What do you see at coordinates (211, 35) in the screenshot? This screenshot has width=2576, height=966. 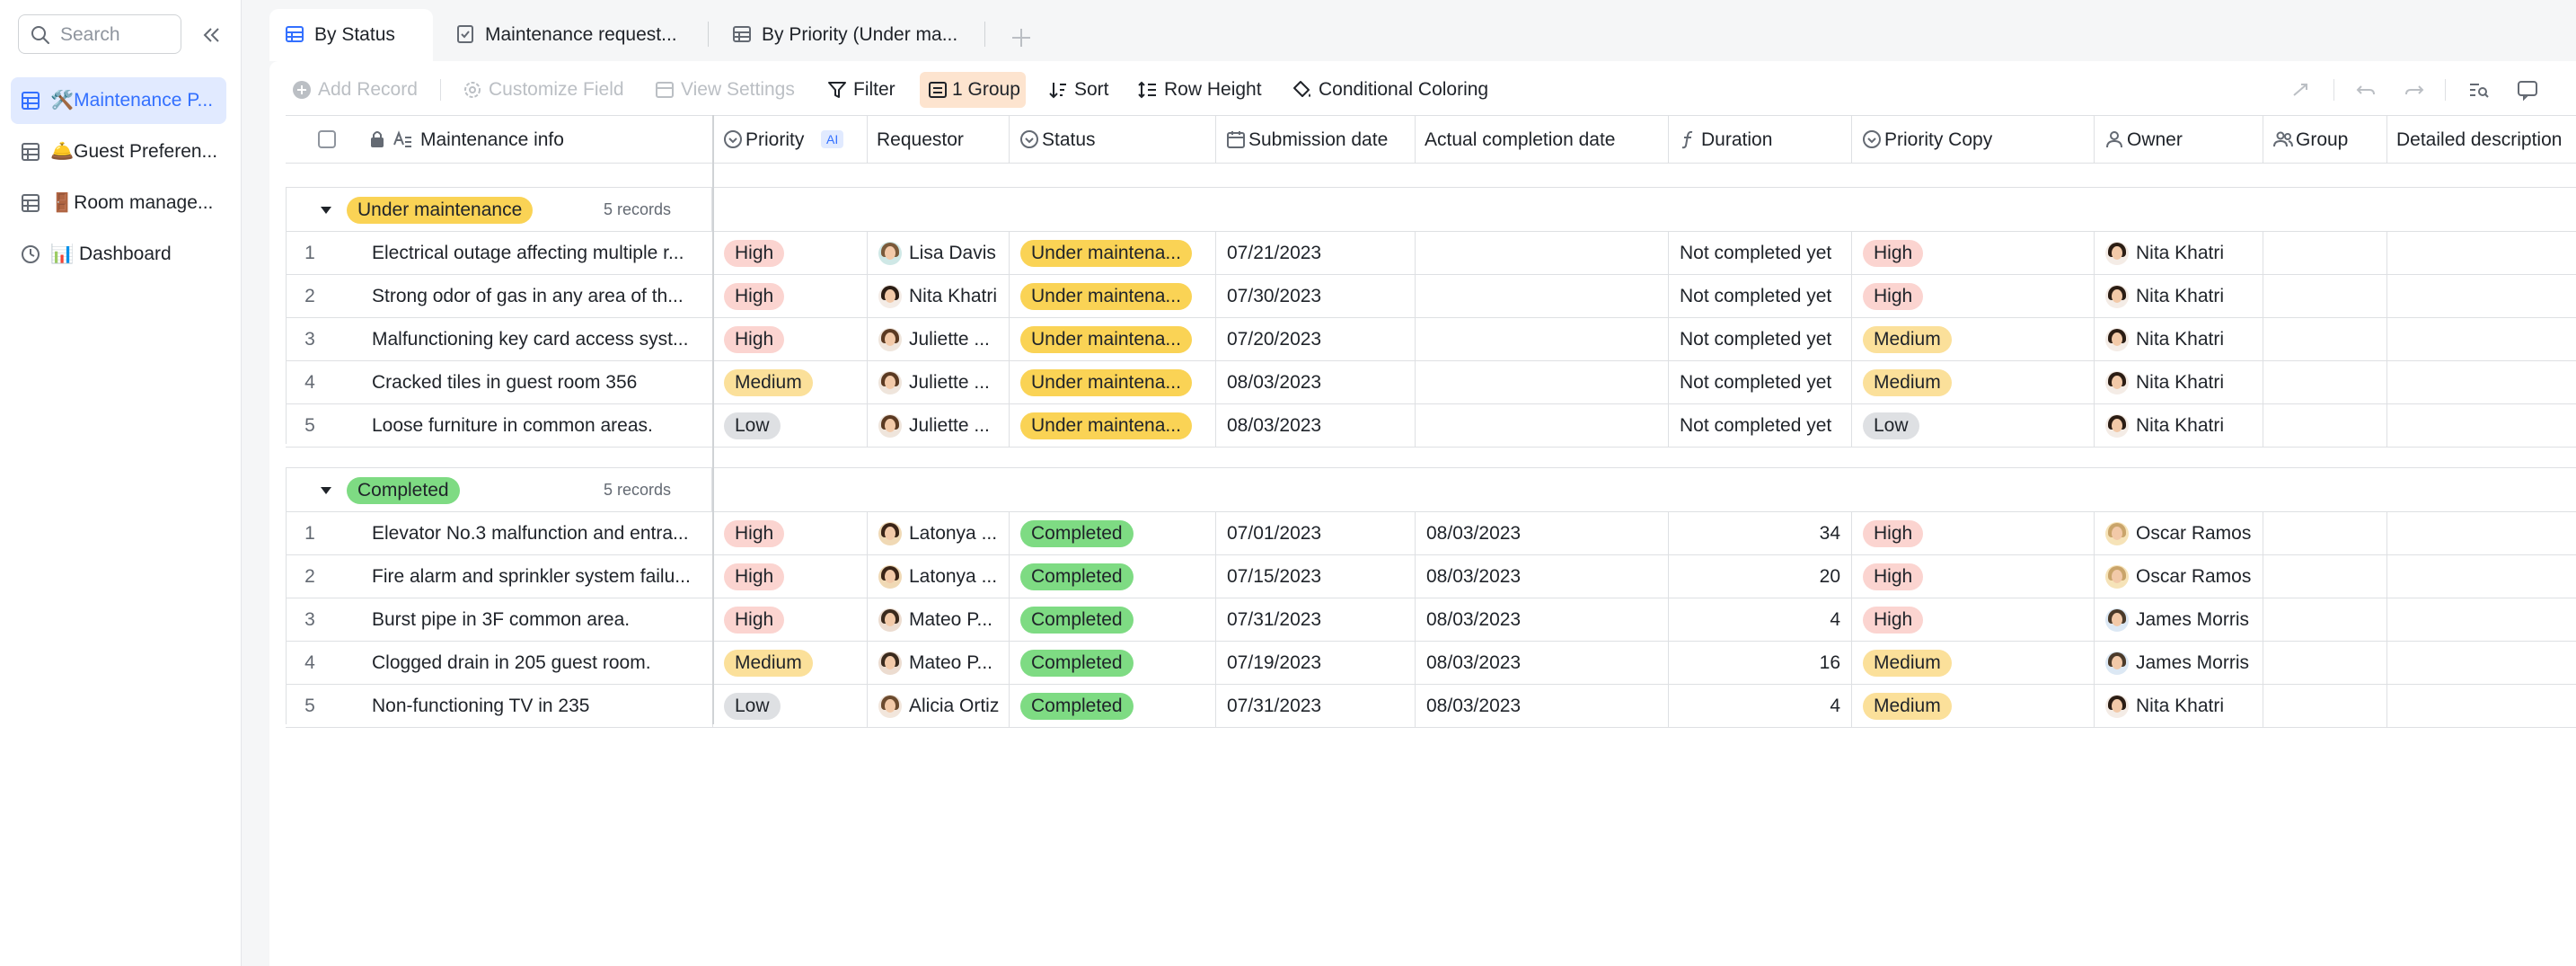 I see `collapse-sidebar-icon` at bounding box center [211, 35].